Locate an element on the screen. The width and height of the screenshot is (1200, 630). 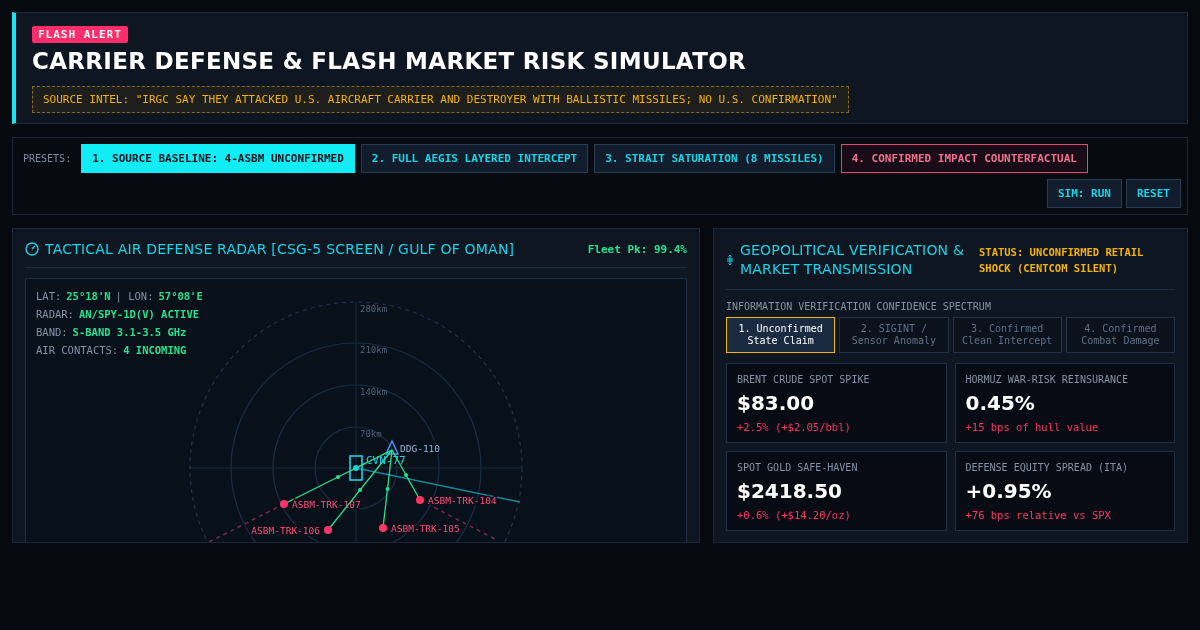
range-label: 280km is located at coordinates (374, 309).